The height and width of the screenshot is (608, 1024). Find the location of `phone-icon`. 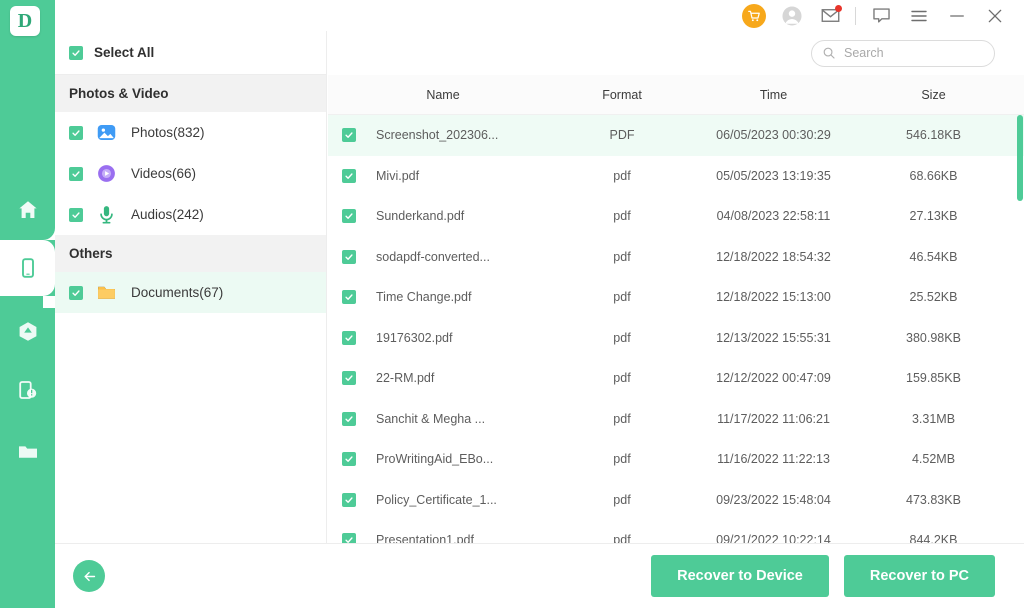

phone-icon is located at coordinates (27, 268).